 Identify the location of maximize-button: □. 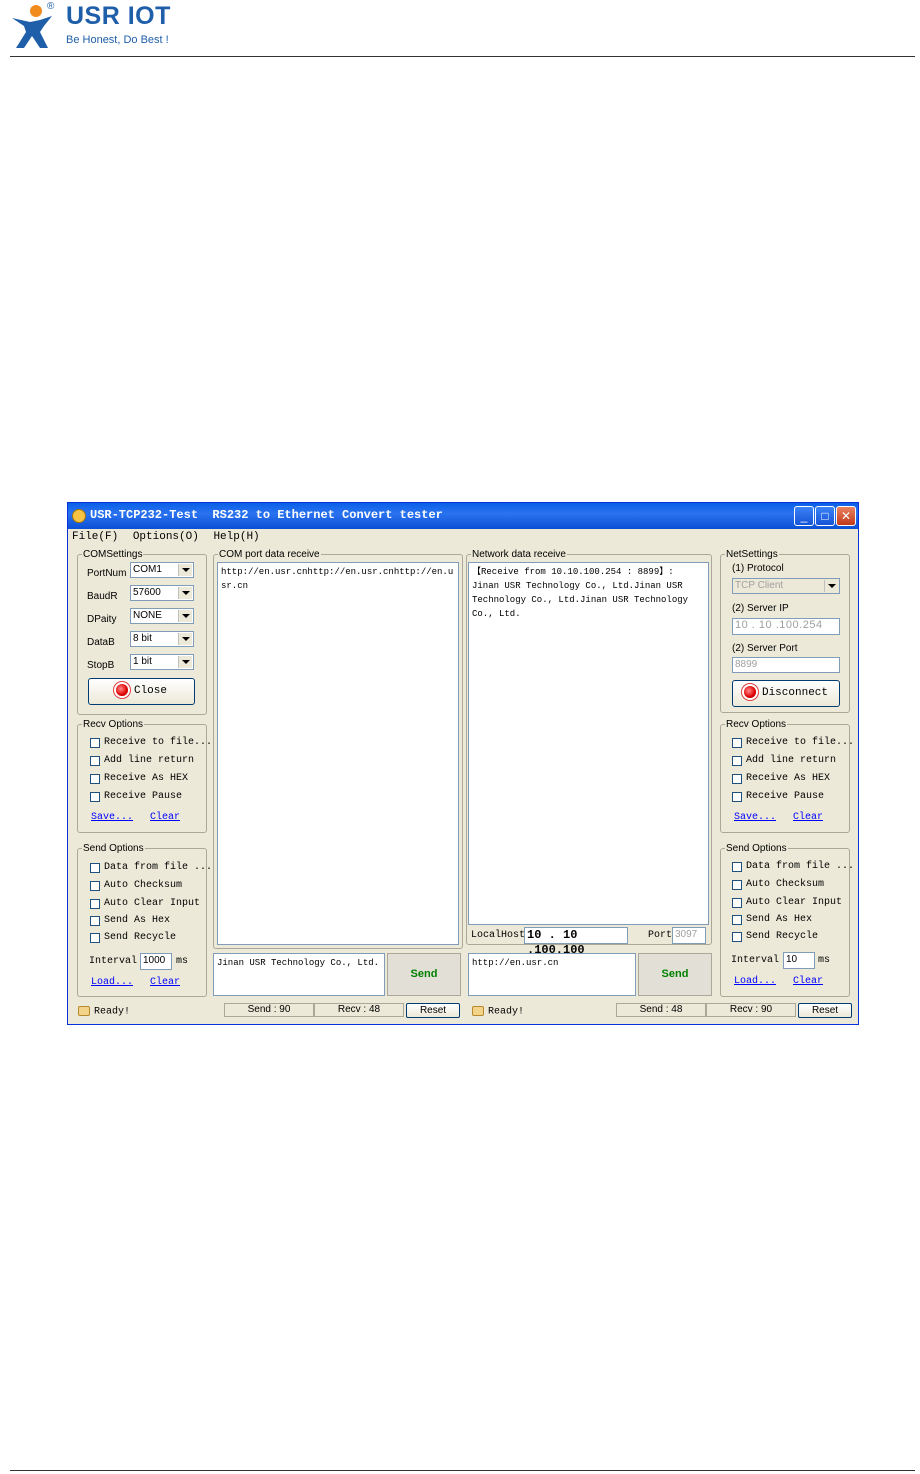
(825, 516).